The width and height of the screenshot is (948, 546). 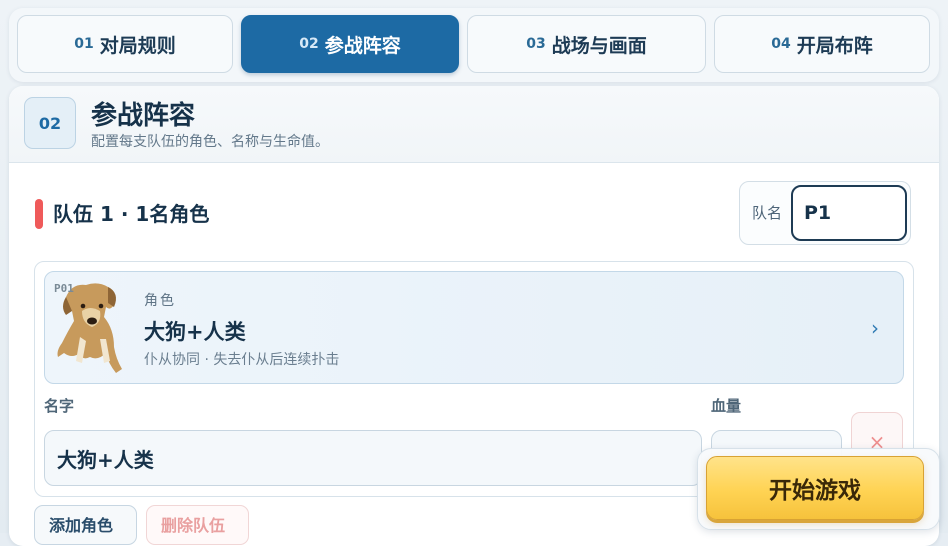 I want to click on role-description: 仆从协同 · 失去仆从后连续扑击, so click(x=242, y=360).